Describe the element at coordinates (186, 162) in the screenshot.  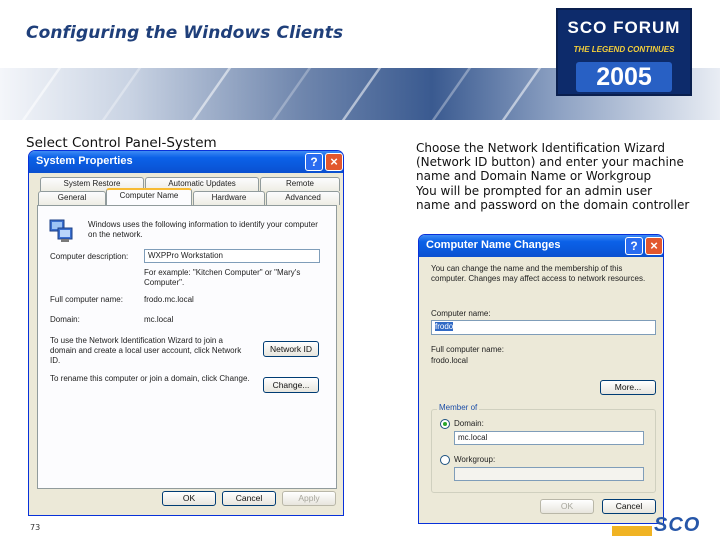
I see `system-properties-titlebar: System Properties ? ×` at that location.